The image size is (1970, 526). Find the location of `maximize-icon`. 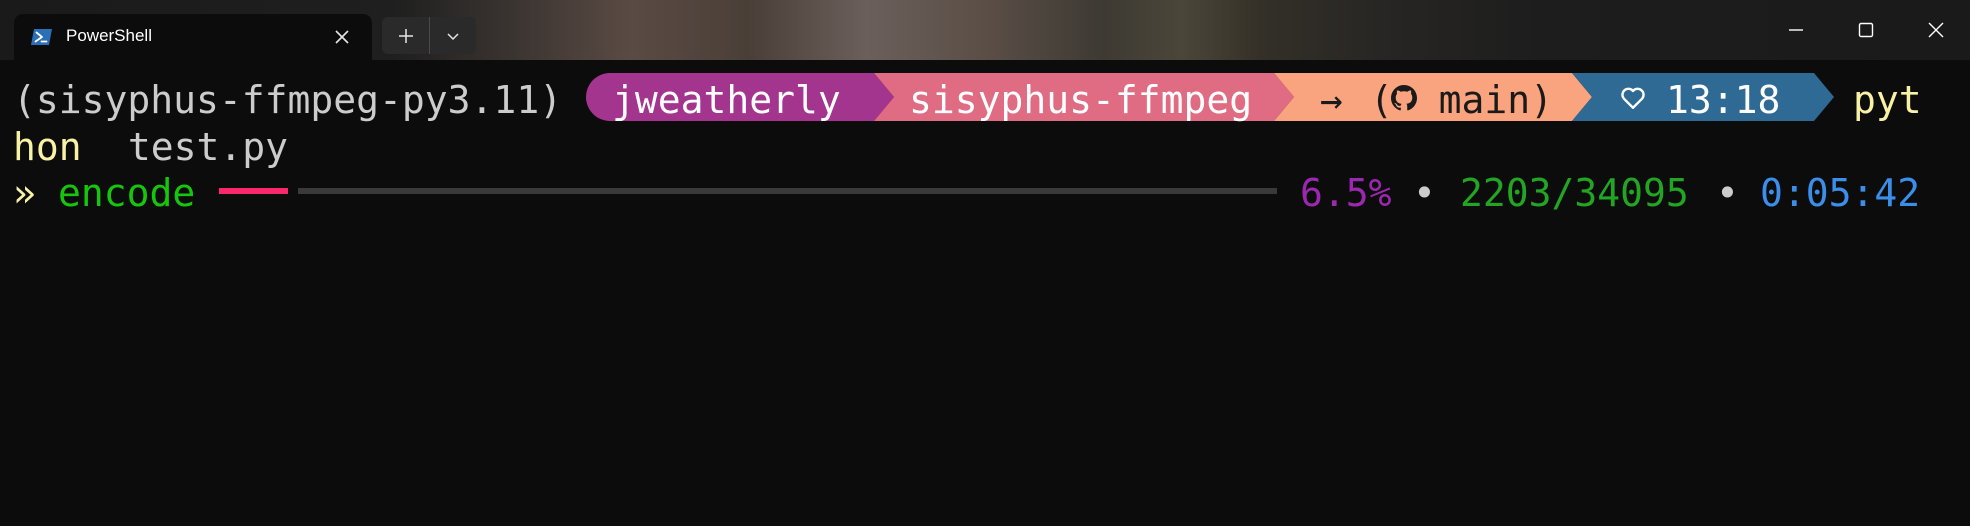

maximize-icon is located at coordinates (1866, 30).